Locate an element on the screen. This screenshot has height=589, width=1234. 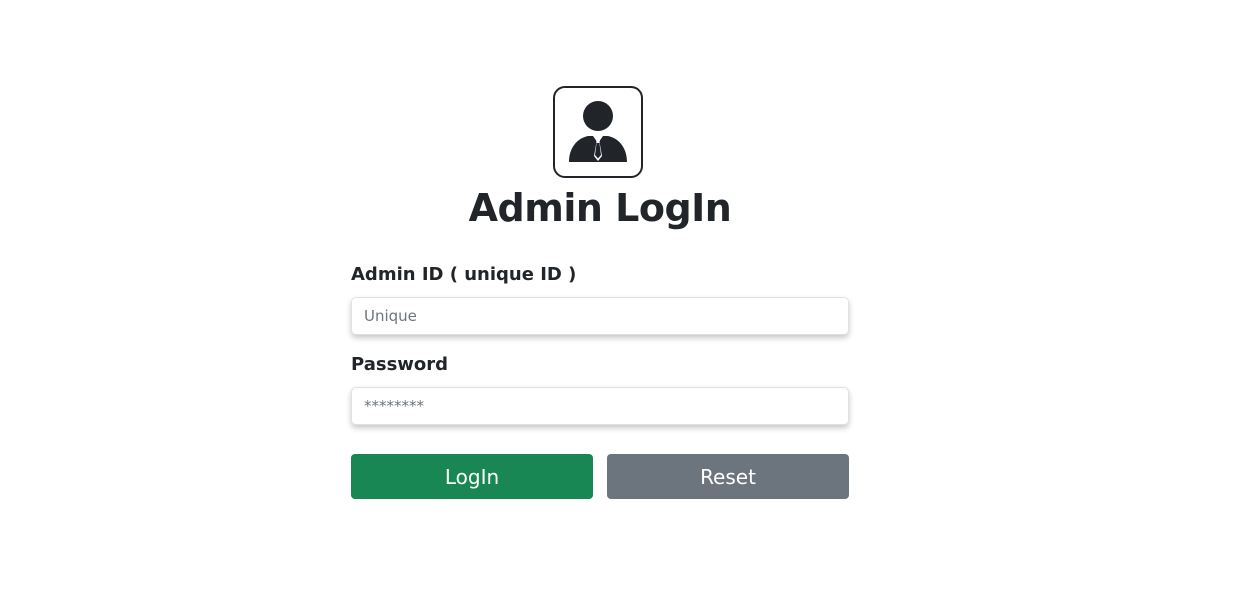
form-actions: LogIn Reset is located at coordinates (600, 476).